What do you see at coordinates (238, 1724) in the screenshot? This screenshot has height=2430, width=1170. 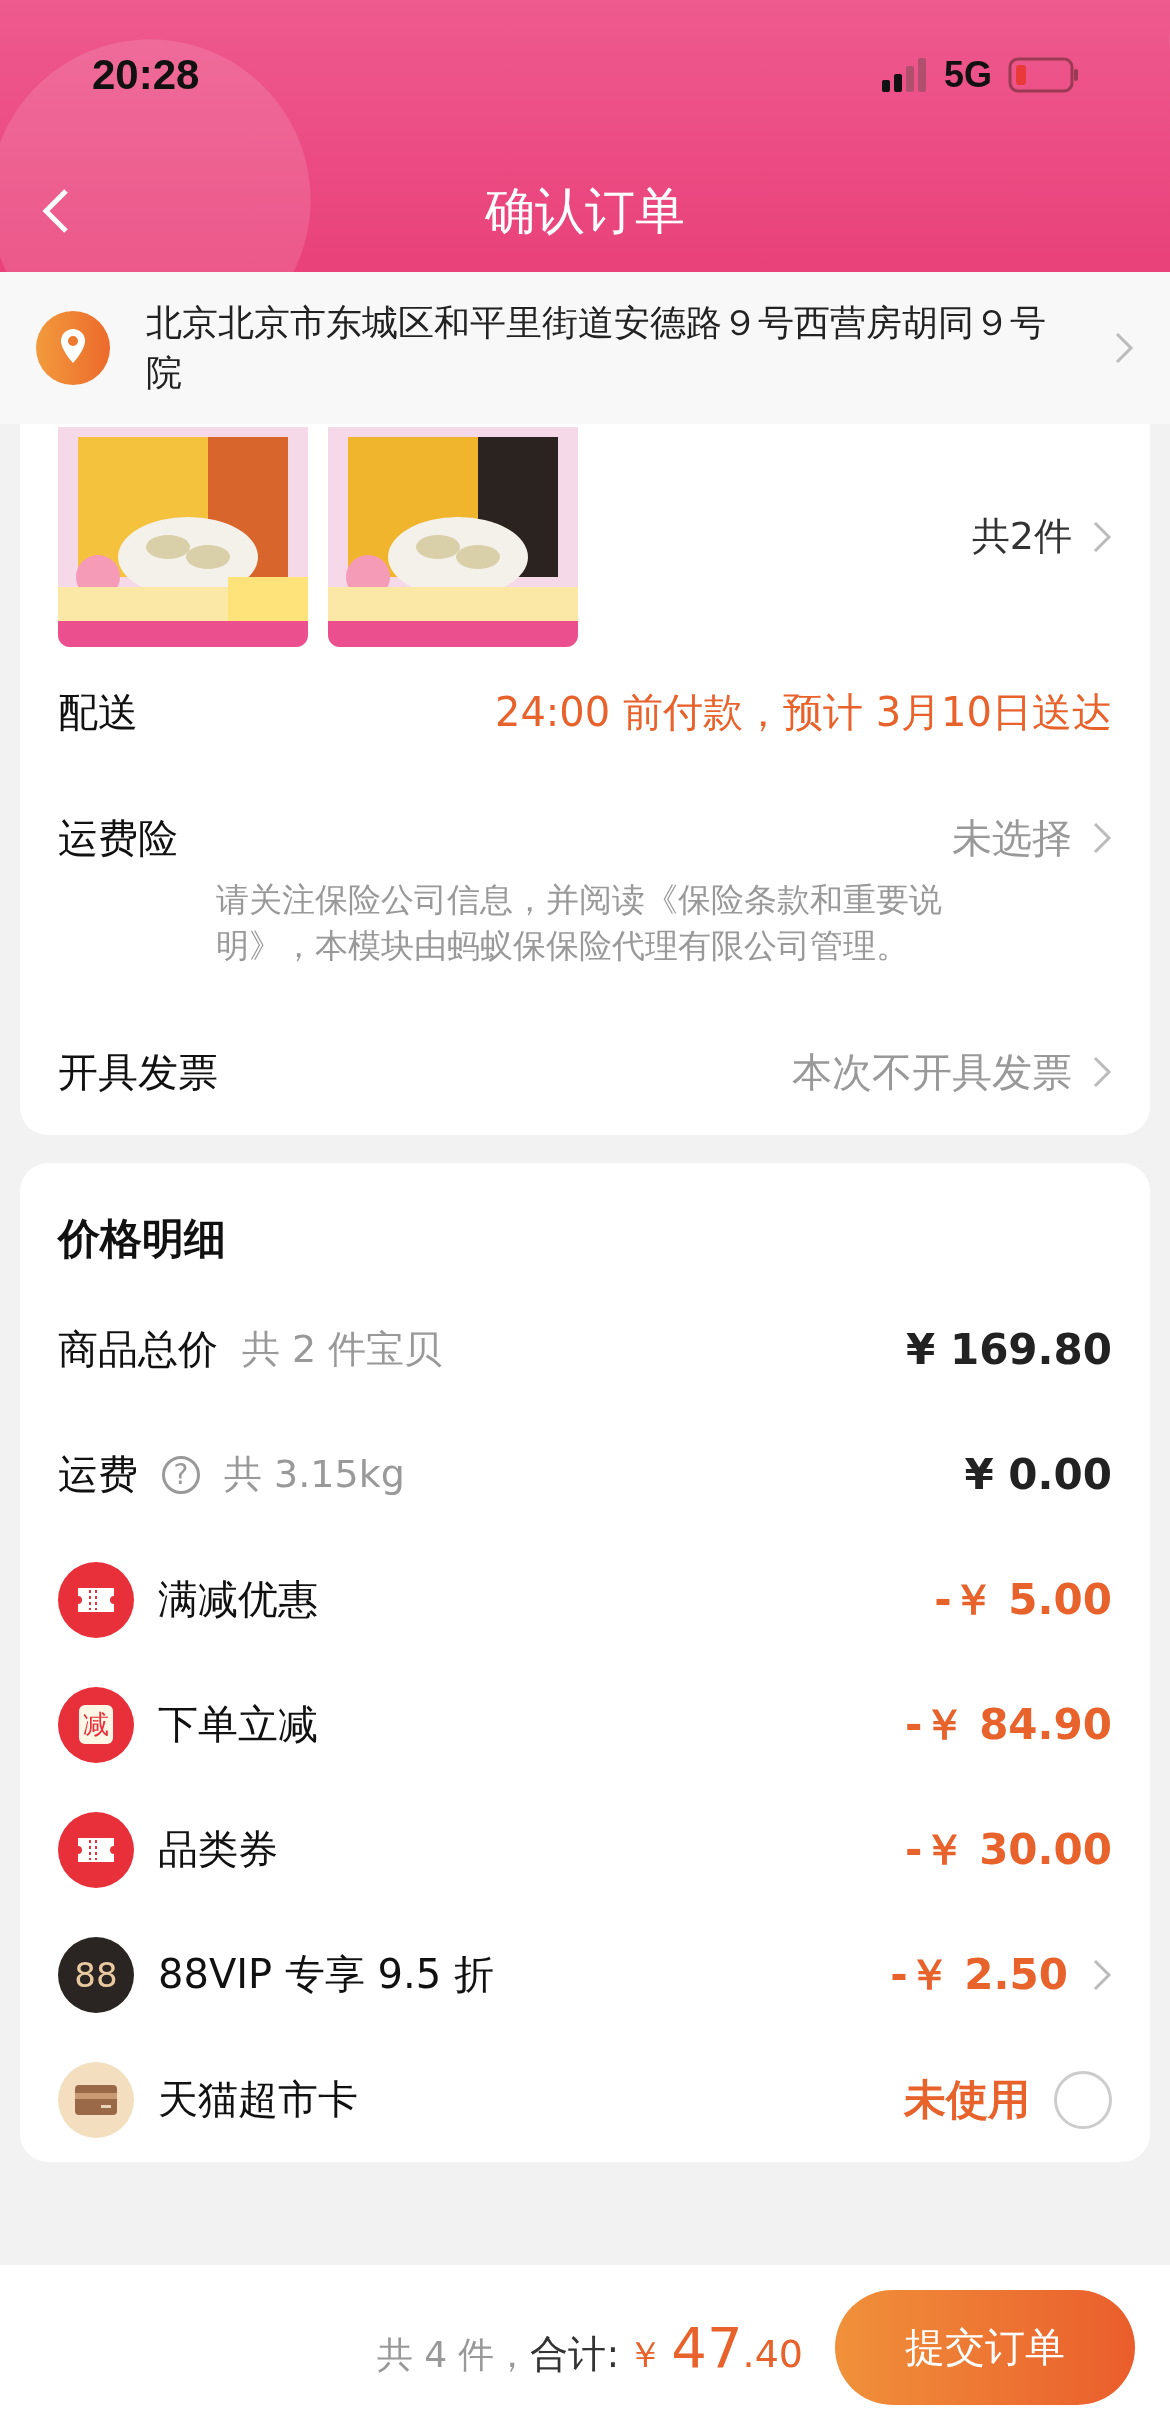 I see `price-label: 下单立减` at bounding box center [238, 1724].